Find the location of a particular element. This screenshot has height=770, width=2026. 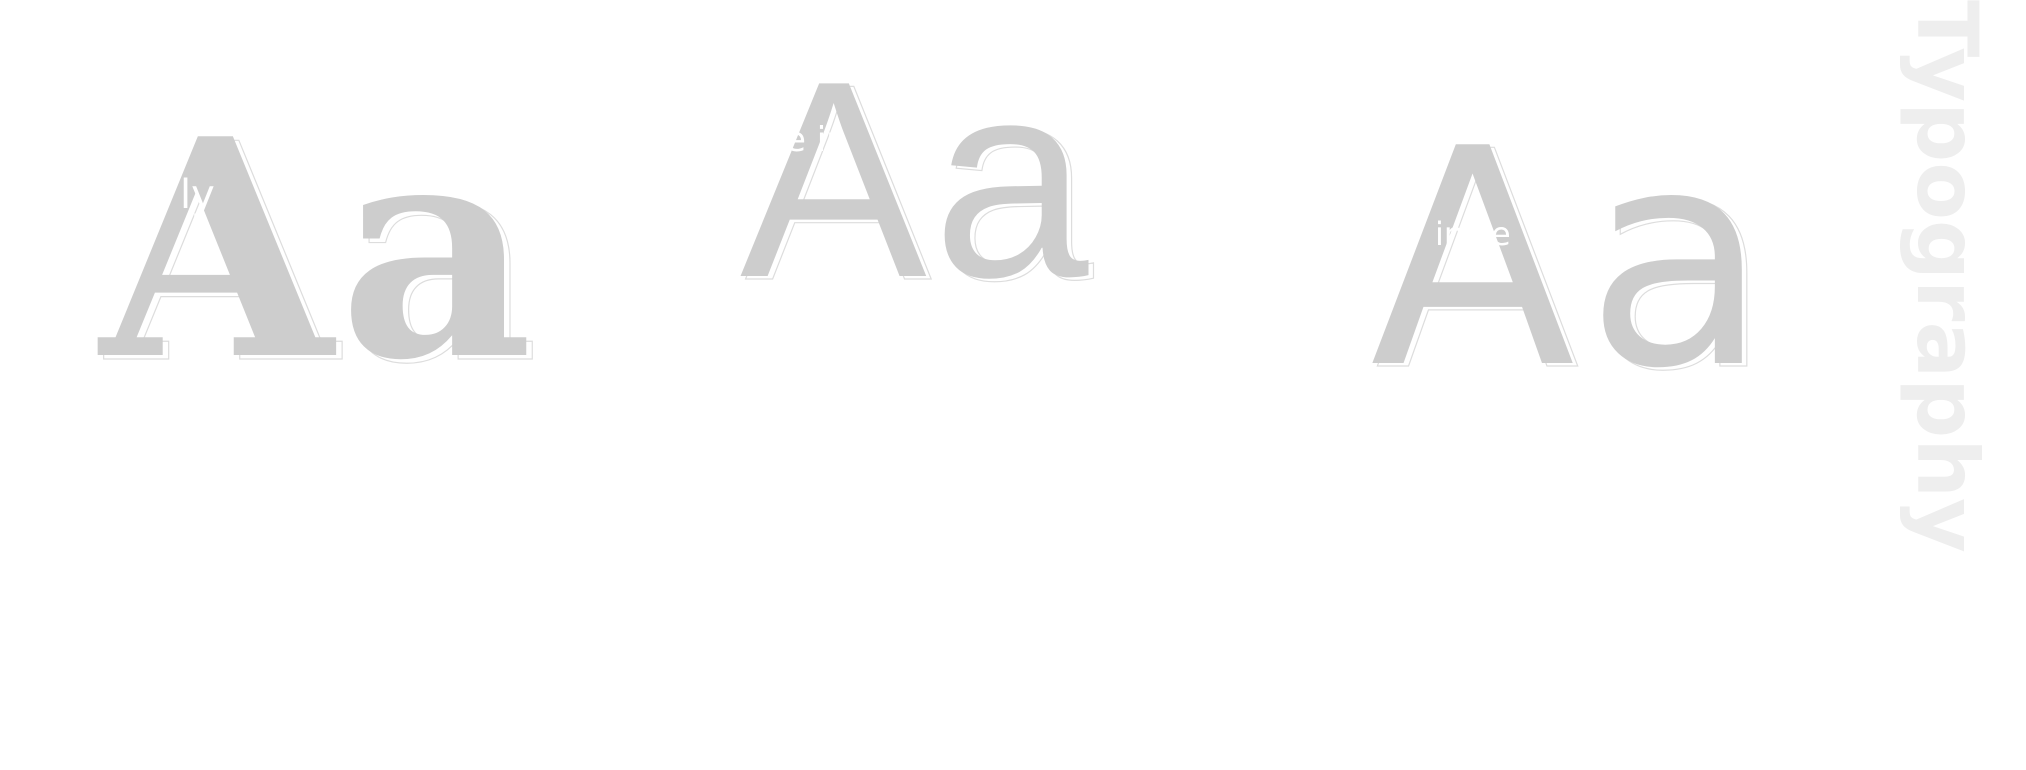

vertical-title: Typography is located at coordinates (1947, 276).